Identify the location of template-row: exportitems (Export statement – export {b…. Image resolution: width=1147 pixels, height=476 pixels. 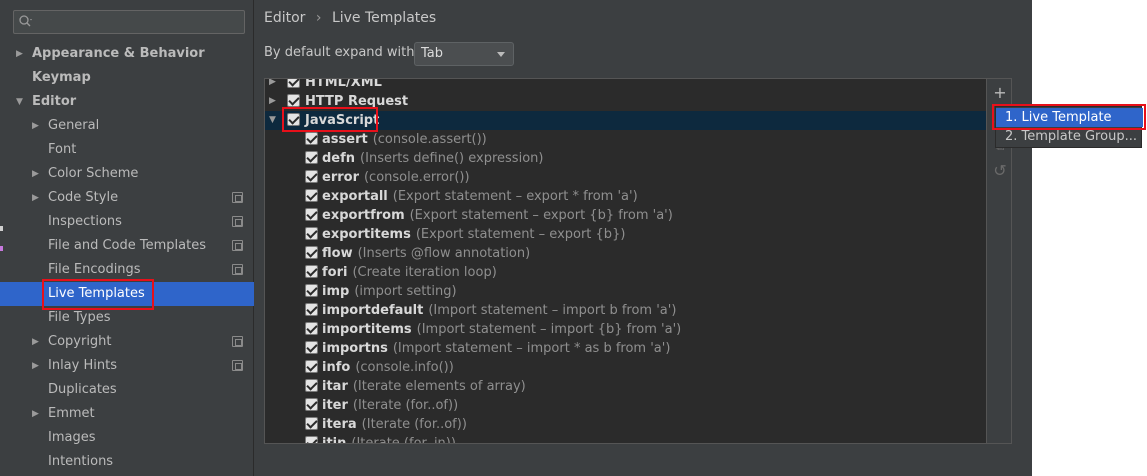
(630, 234).